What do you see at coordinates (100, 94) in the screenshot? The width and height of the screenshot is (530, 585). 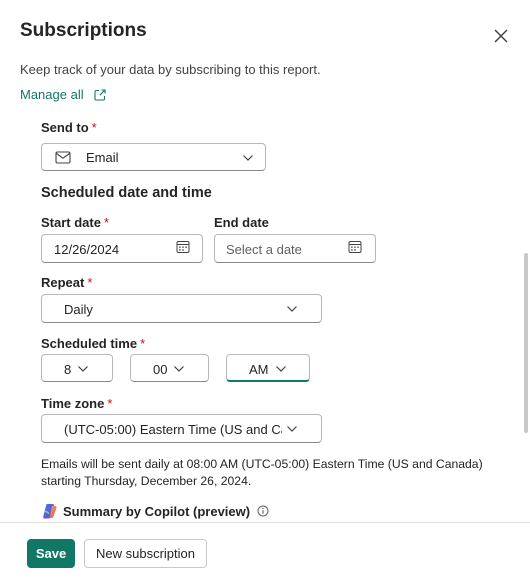 I see `external-link-icon` at bounding box center [100, 94].